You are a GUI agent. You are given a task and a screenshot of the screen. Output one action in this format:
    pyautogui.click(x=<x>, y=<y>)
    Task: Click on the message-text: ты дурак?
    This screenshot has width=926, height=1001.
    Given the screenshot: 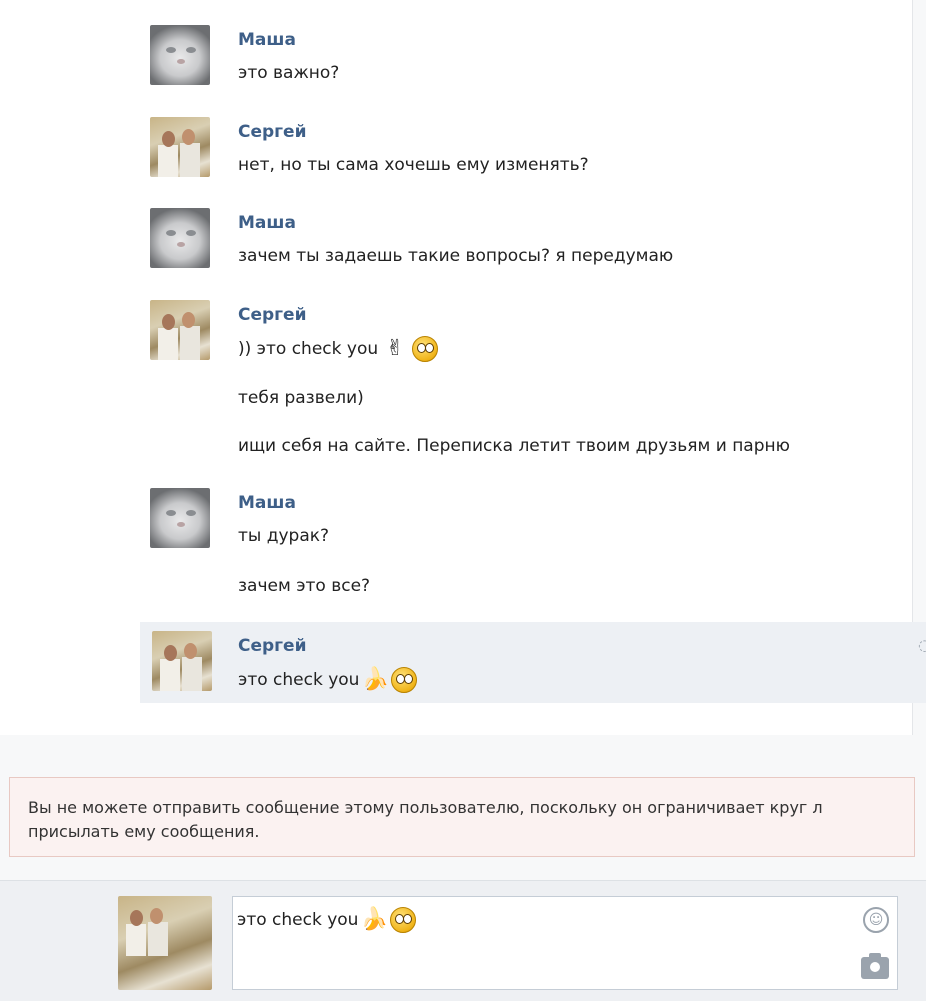 What is the action you would take?
    pyautogui.click(x=284, y=536)
    